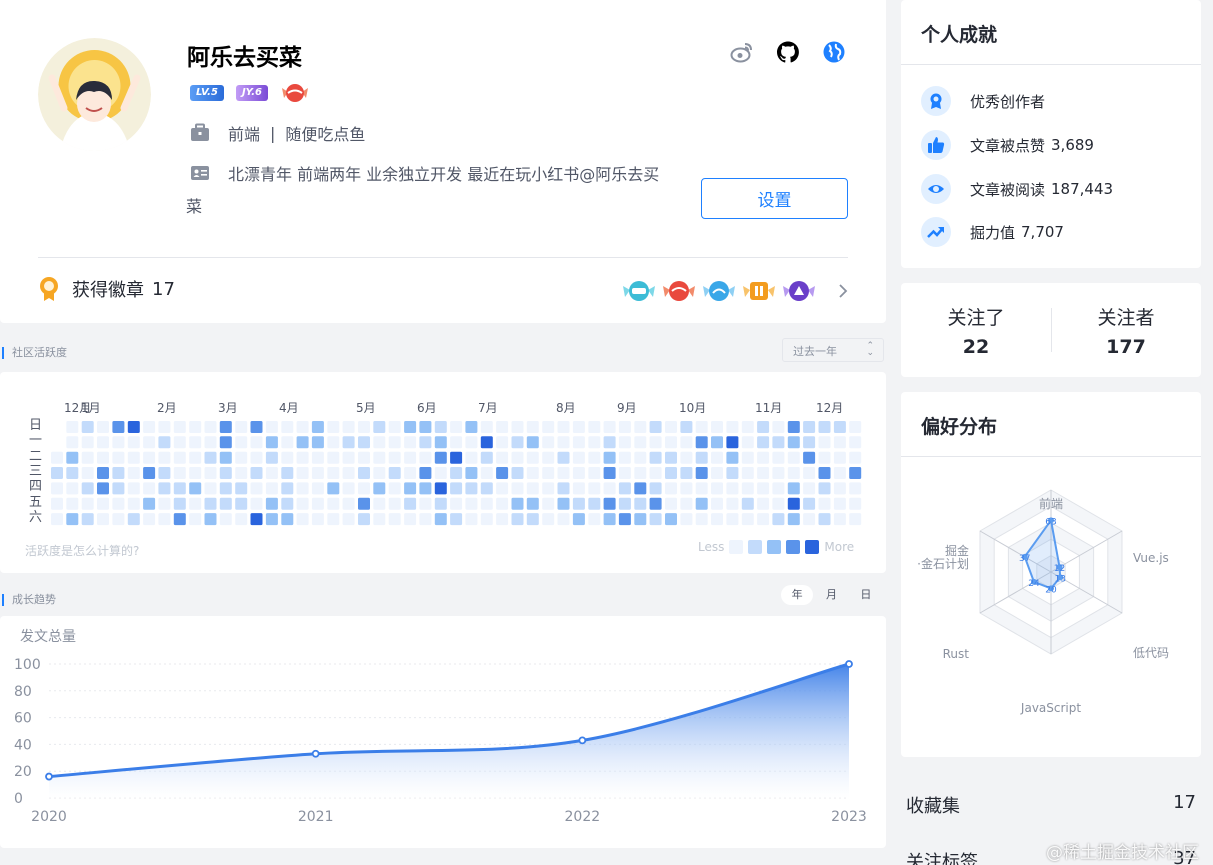 Image resolution: width=1213 pixels, height=865 pixels. What do you see at coordinates (833, 350) in the screenshot?
I see `activity-range-select: 过去一年 ⌃ ⌄` at bounding box center [833, 350].